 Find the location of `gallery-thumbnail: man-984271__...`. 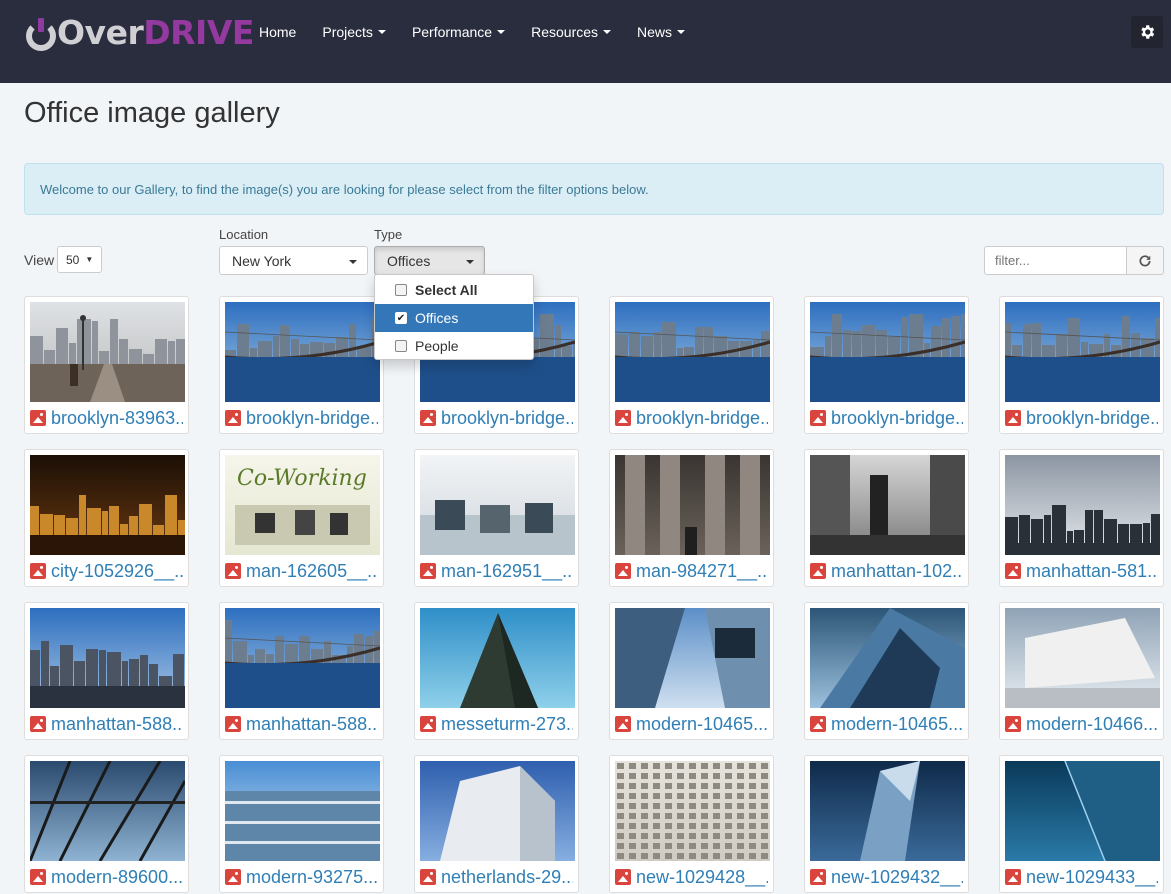

gallery-thumbnail: man-984271__... is located at coordinates (691, 518).